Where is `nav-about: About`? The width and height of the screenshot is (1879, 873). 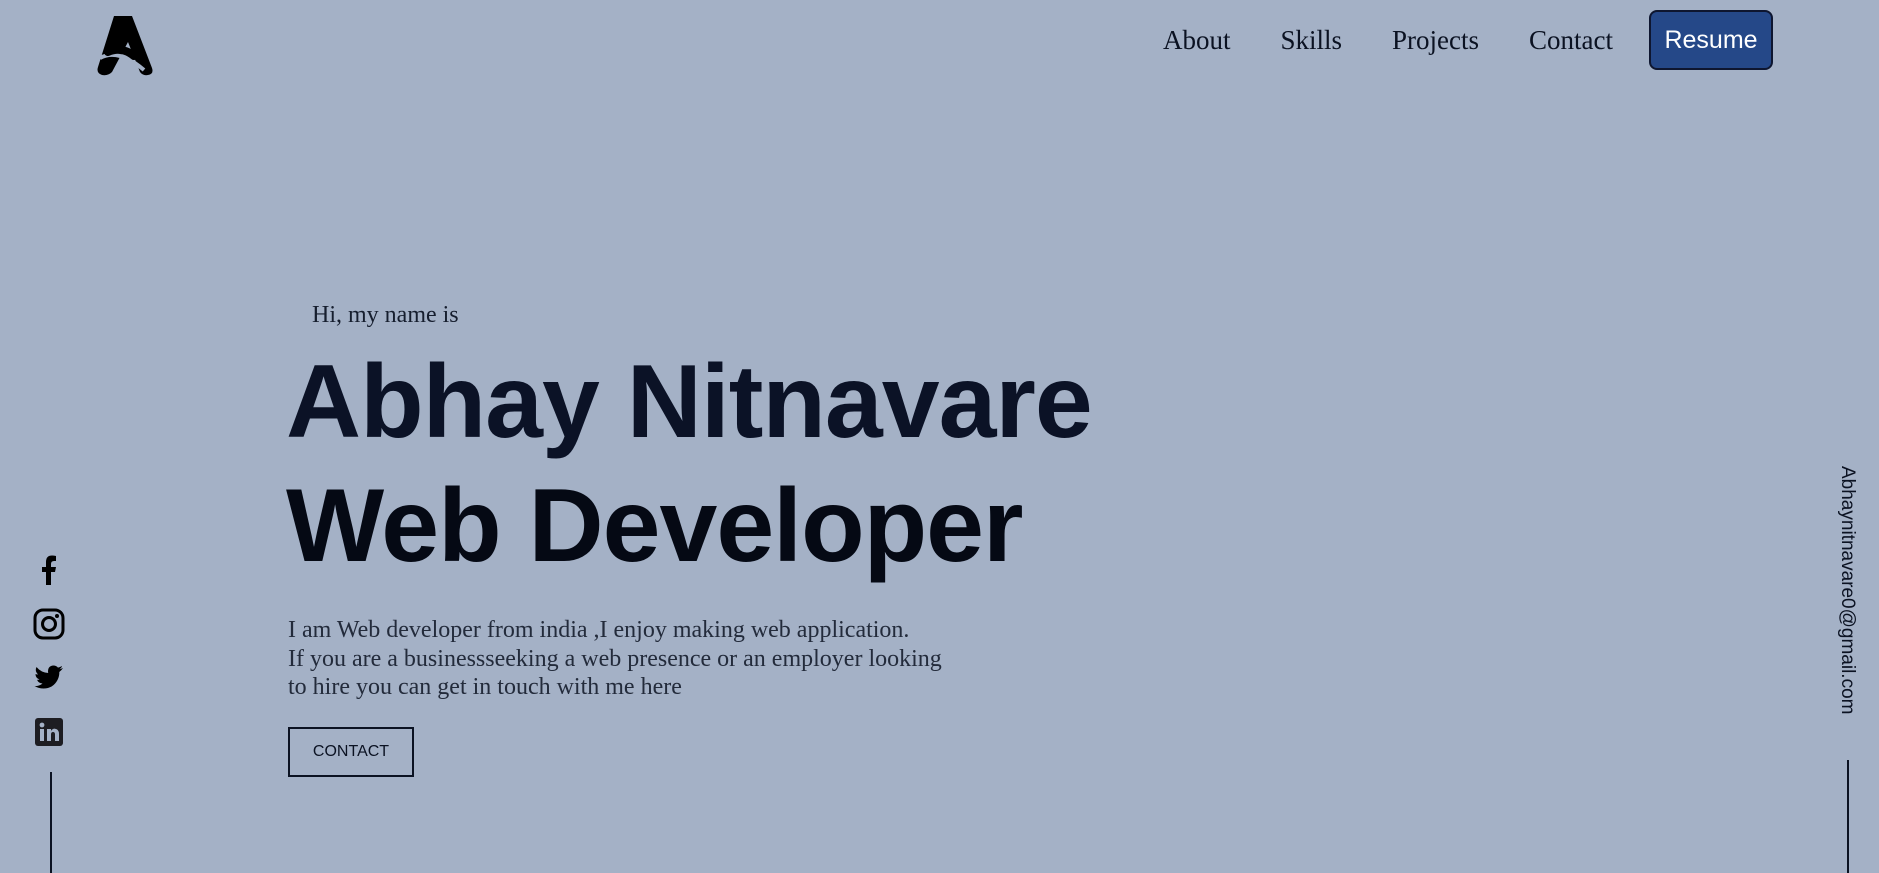 nav-about: About is located at coordinates (1197, 40).